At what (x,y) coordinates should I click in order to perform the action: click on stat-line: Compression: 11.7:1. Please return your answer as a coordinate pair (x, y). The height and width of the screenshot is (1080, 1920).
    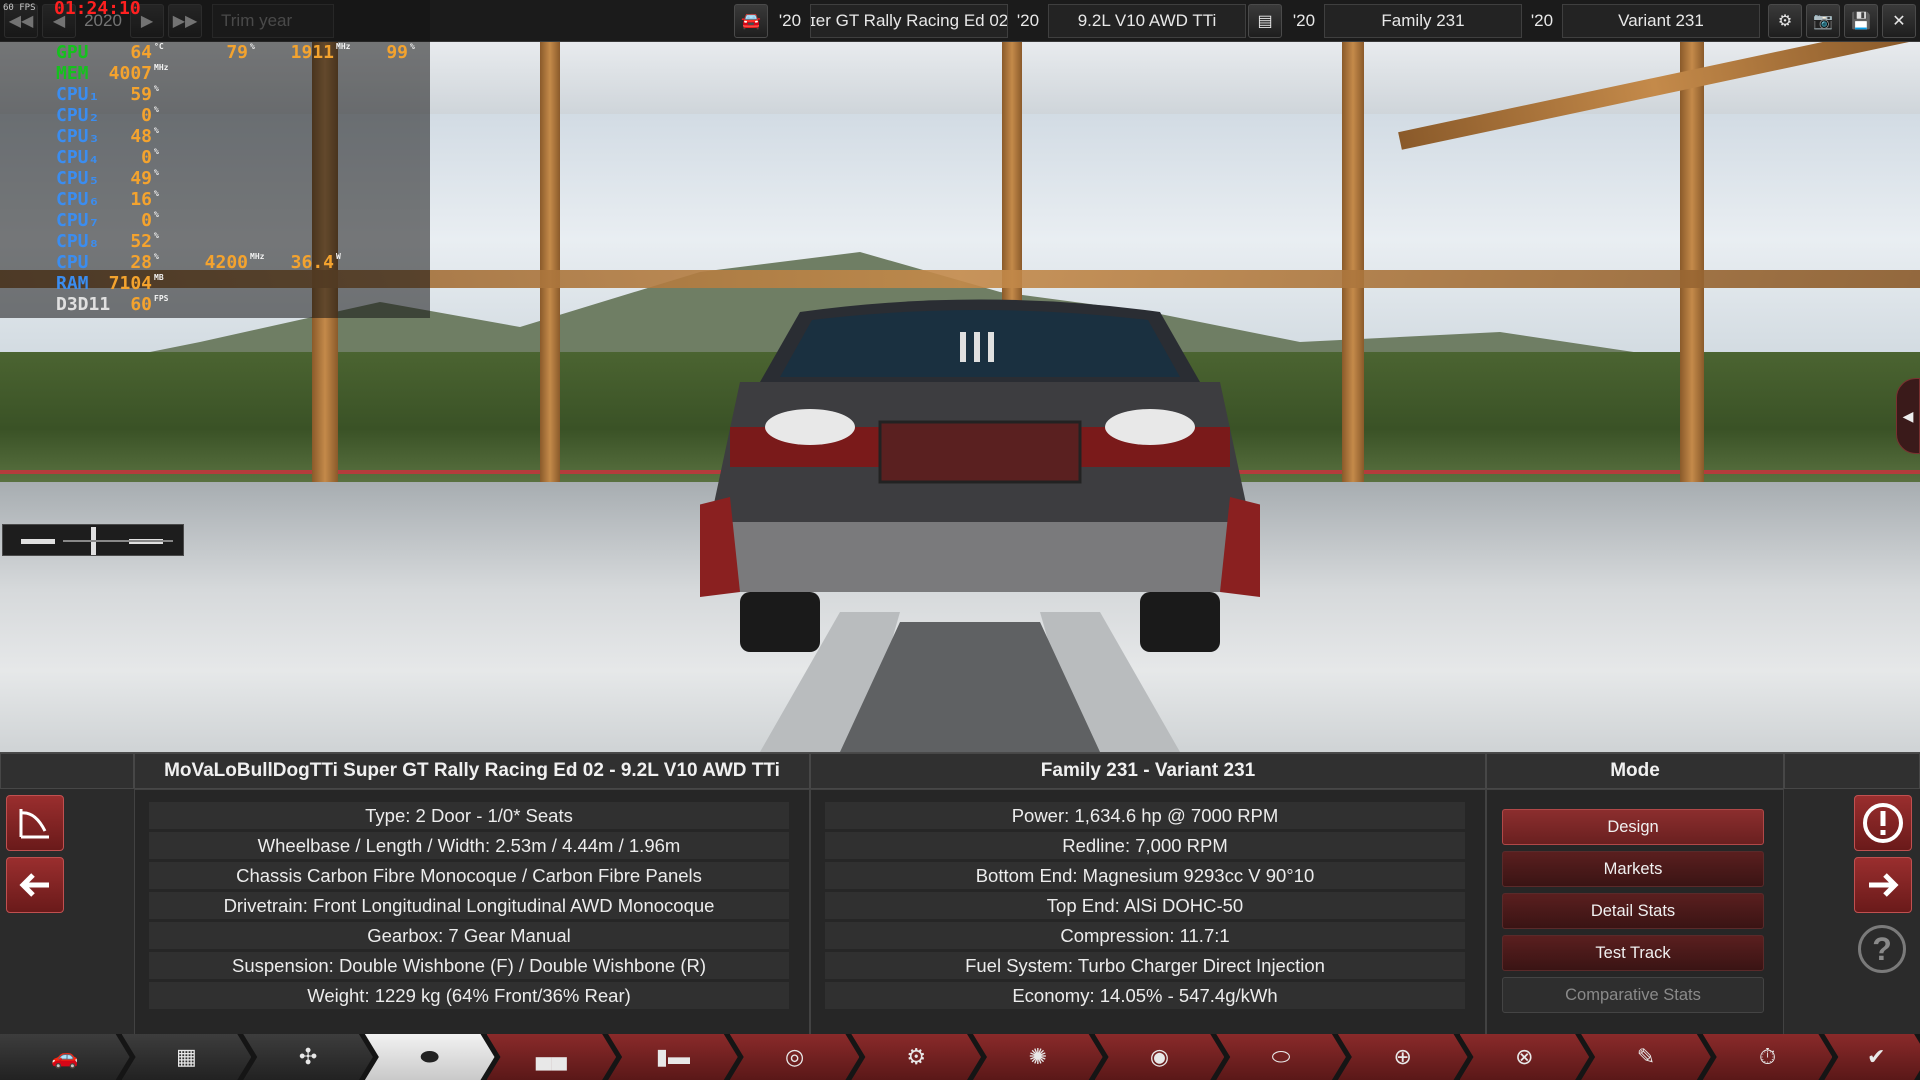
    Looking at the image, I should click on (1145, 935).